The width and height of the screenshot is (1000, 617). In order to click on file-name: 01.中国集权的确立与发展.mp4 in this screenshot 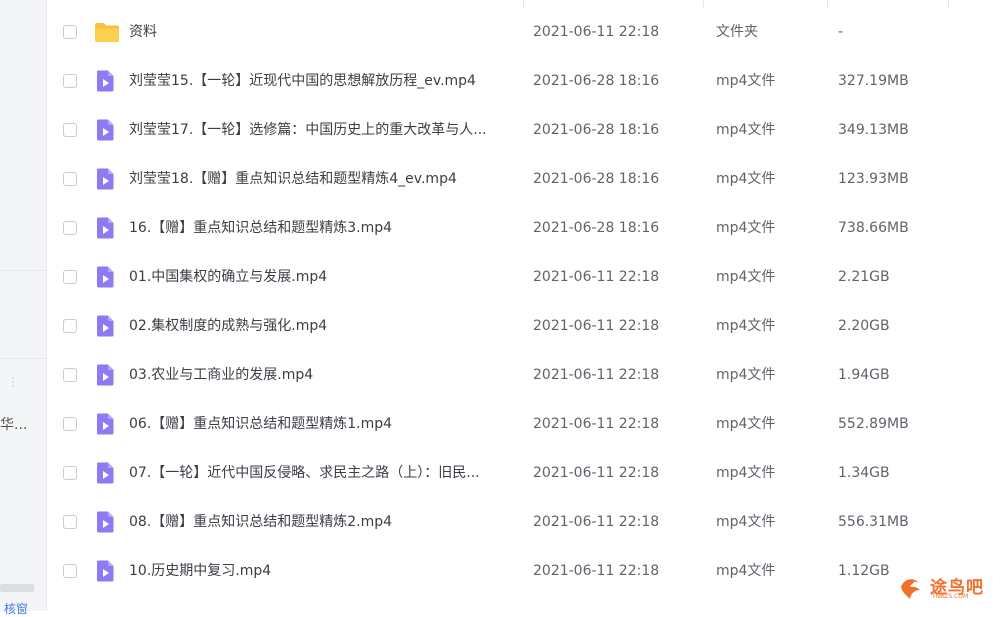, I will do `click(228, 277)`.